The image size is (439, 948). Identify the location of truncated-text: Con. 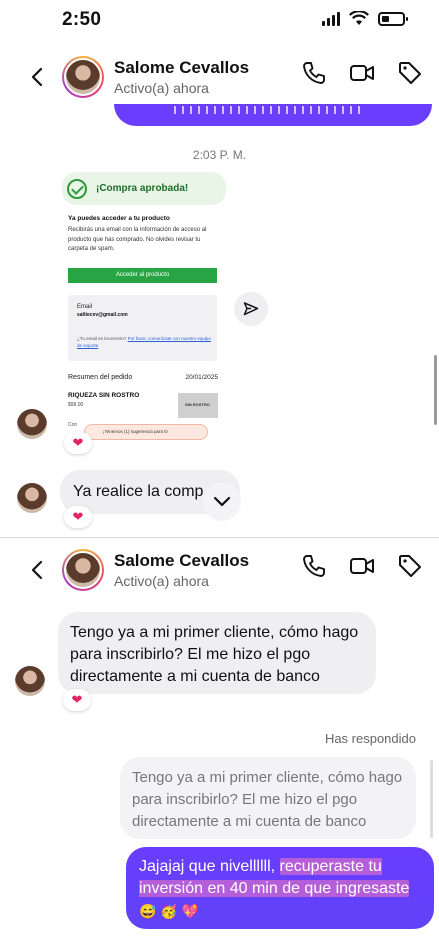
(73, 425).